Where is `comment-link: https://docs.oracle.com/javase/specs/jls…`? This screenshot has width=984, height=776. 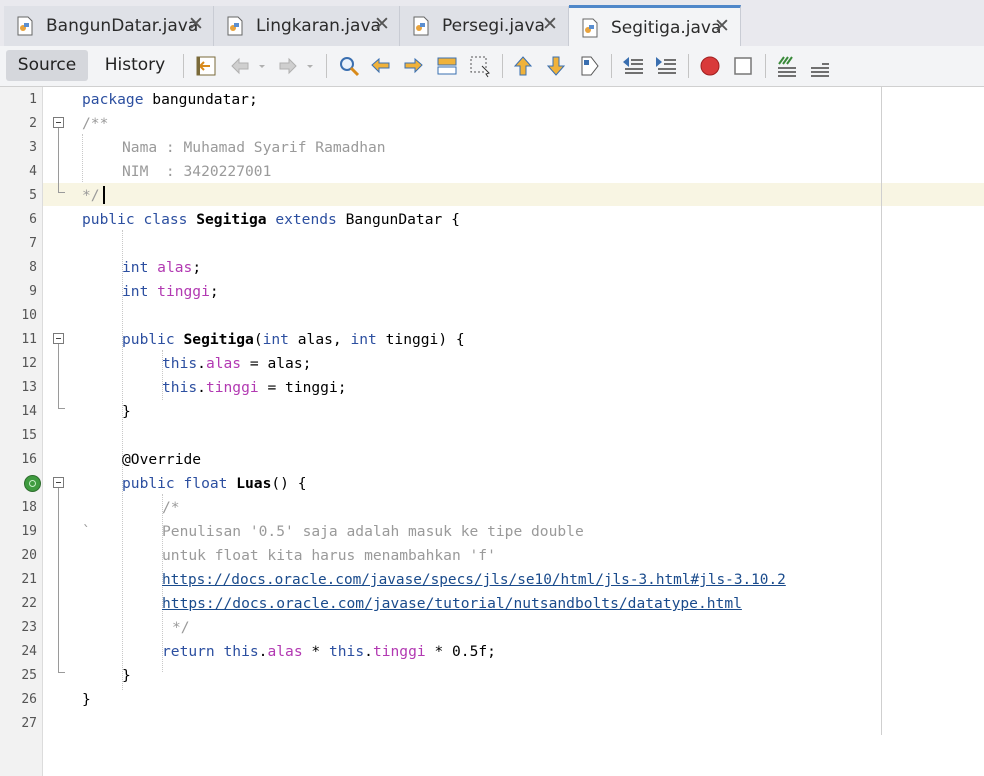 comment-link: https://docs.oracle.com/javase/specs/jls… is located at coordinates (474, 580).